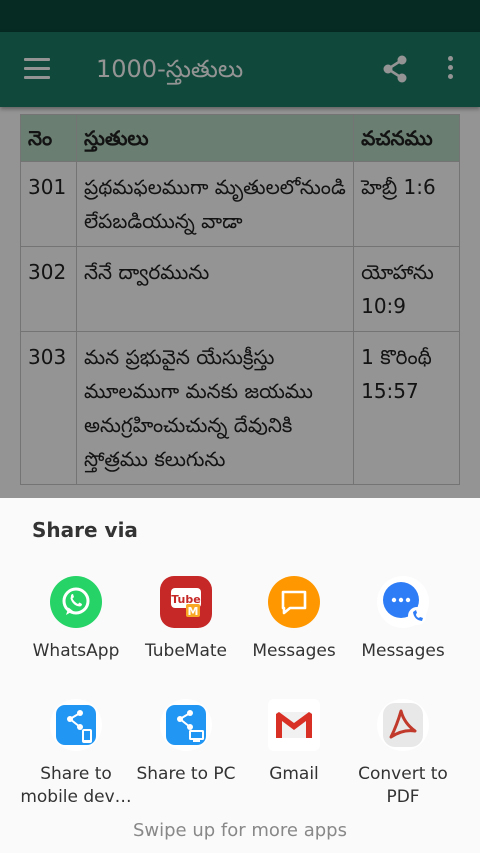 The image size is (480, 853). Describe the element at coordinates (294, 633) in the screenshot. I see `share-app-messages: Messages` at that location.